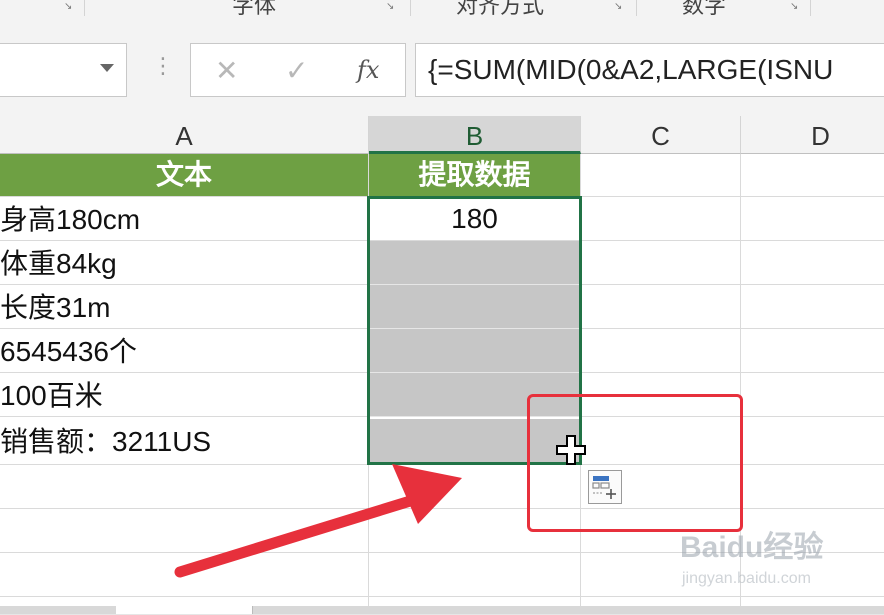 This screenshot has width=884, height=615. I want to click on enter-icon: ✓, so click(296, 70).